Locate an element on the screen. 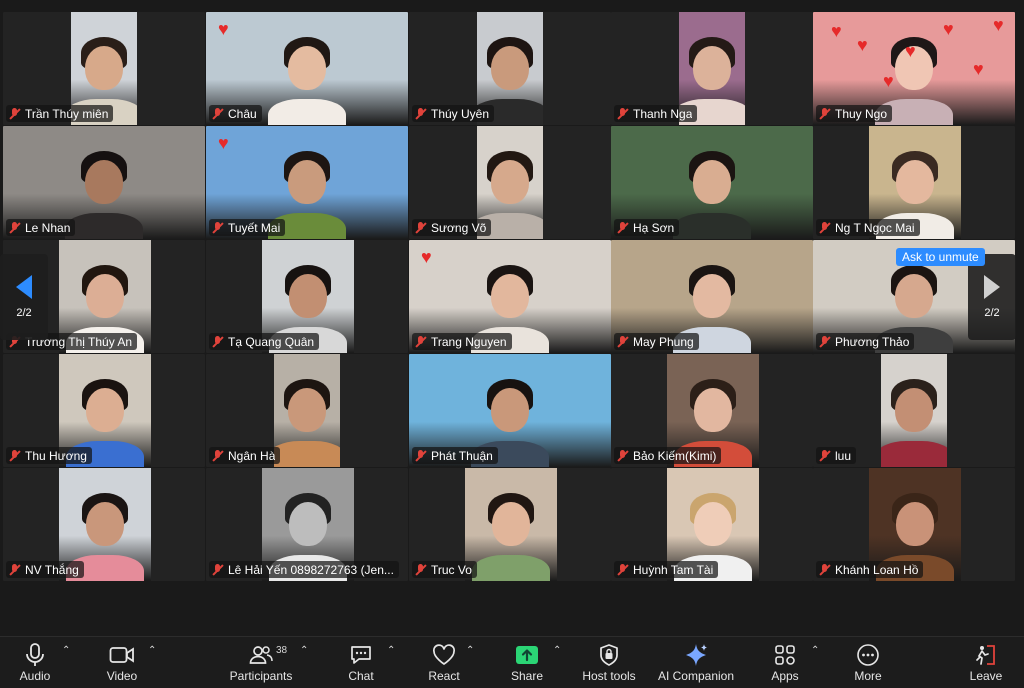  participant-name: Hạ Sơn is located at coordinates (654, 227).